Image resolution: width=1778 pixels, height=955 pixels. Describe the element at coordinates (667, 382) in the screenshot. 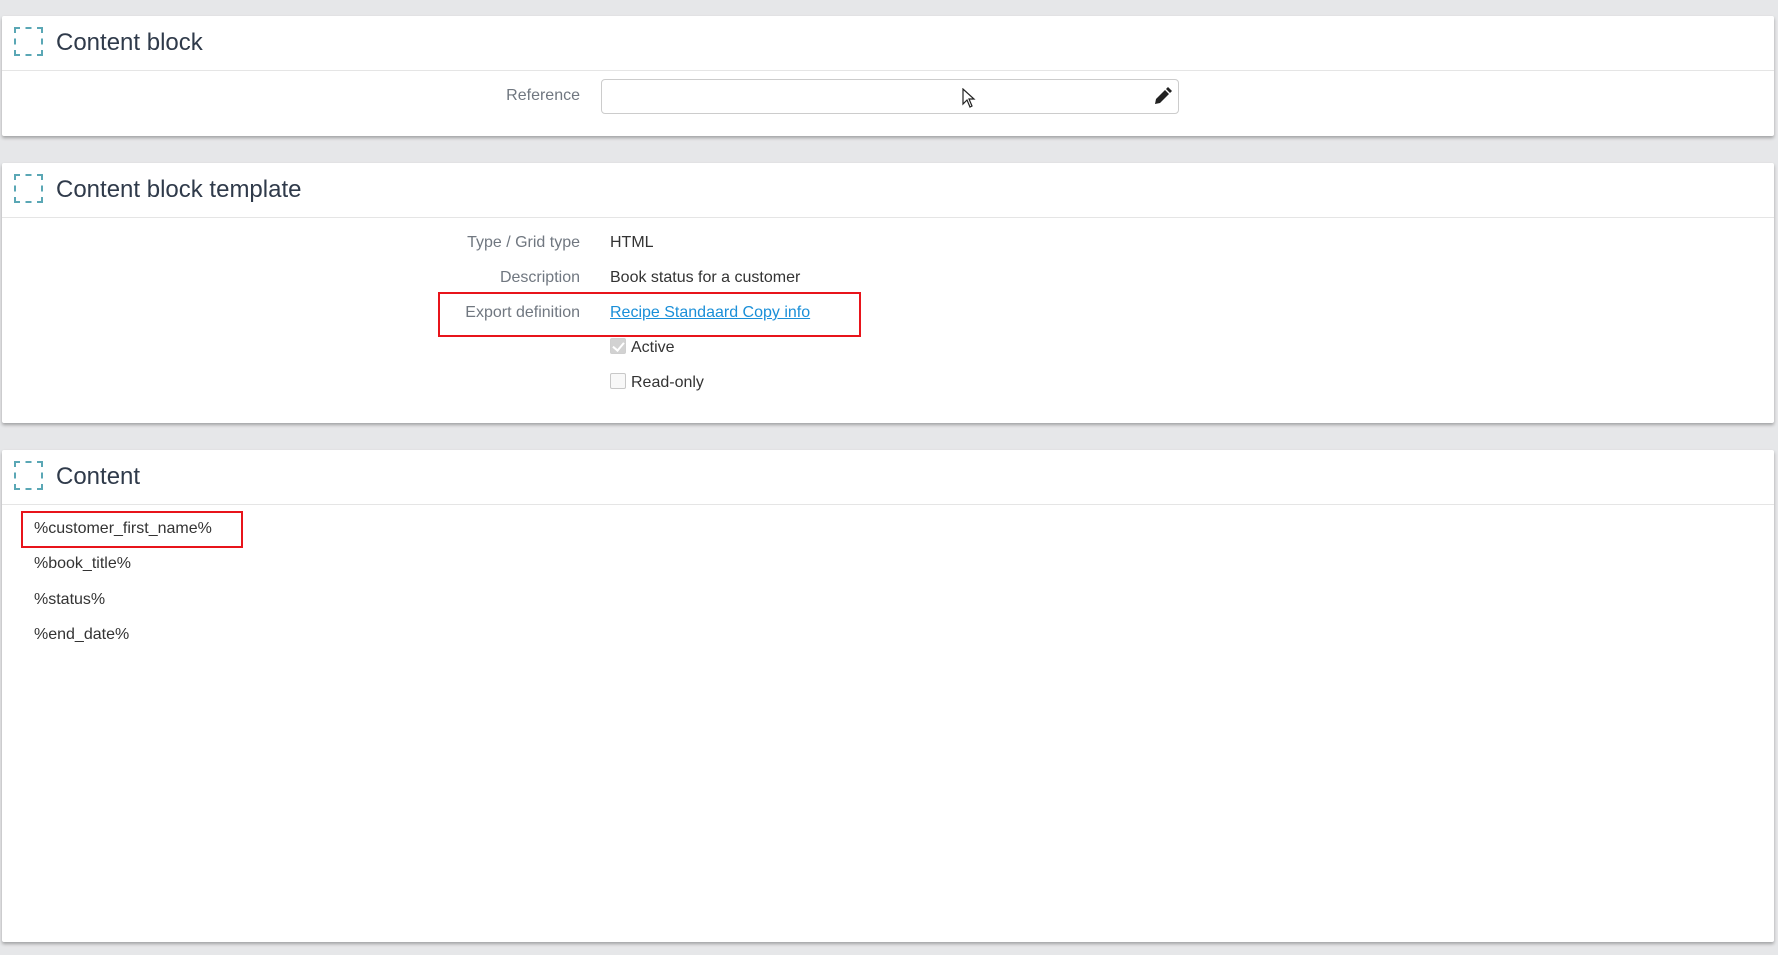

I see `readonly-label: Read-only` at that location.